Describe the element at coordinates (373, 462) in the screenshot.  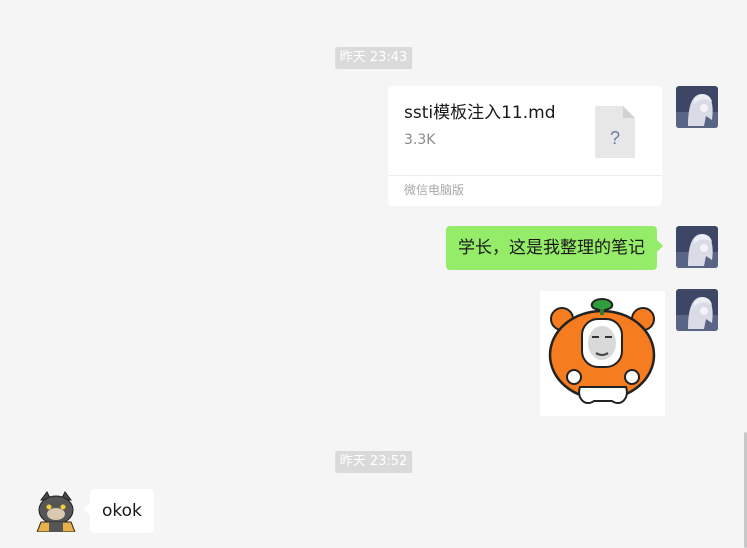
I see `message-timestamp: 昨天 23:52` at that location.